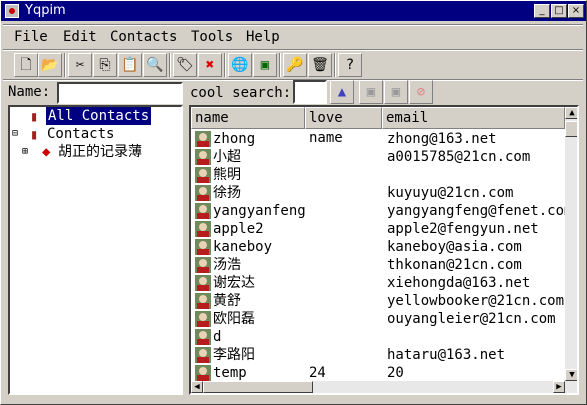  What do you see at coordinates (473, 118) in the screenshot?
I see `column-header-email: email` at bounding box center [473, 118].